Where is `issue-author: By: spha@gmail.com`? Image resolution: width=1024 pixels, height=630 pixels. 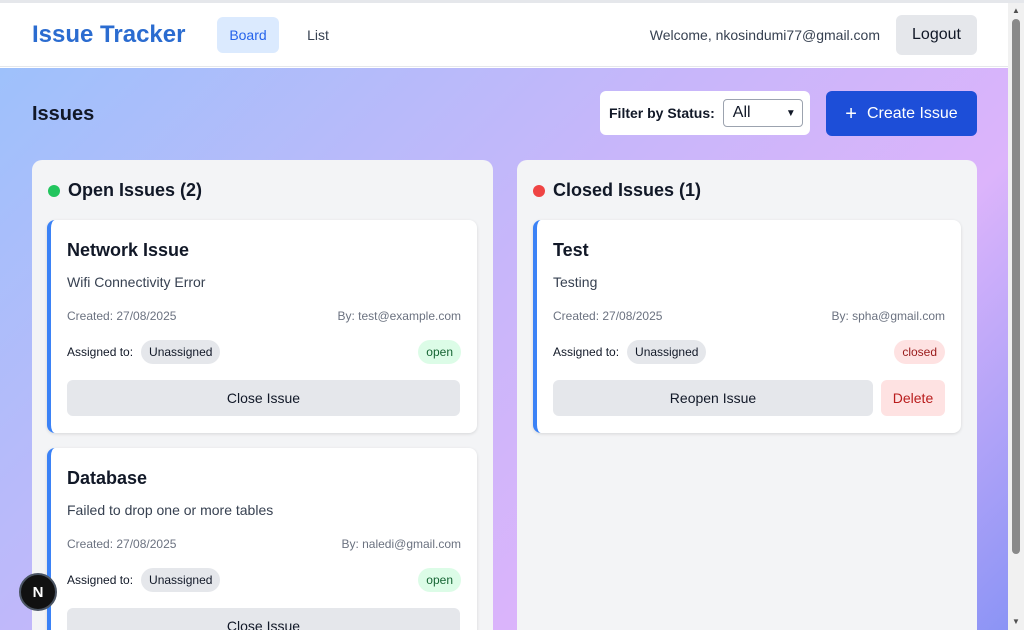
issue-author: By: spha@gmail.com is located at coordinates (888, 316).